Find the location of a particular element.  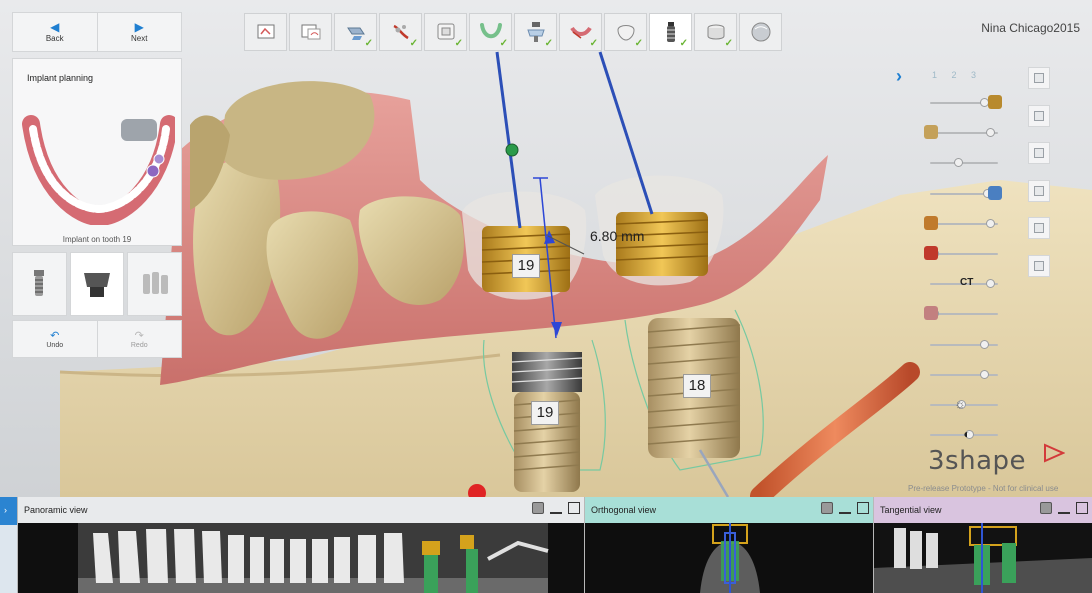

brightness-icon: ☼ is located at coordinates (960, 404).